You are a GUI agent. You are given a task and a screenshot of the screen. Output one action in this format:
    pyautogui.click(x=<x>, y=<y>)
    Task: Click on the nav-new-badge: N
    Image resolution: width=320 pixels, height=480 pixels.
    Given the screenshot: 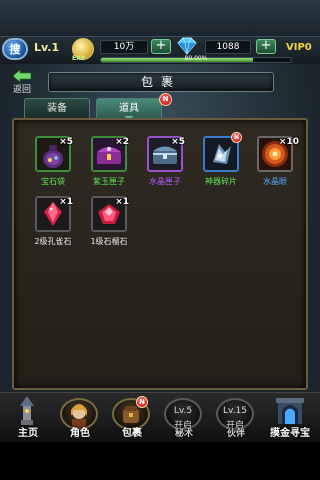 What is the action you would take?
    pyautogui.click(x=142, y=402)
    